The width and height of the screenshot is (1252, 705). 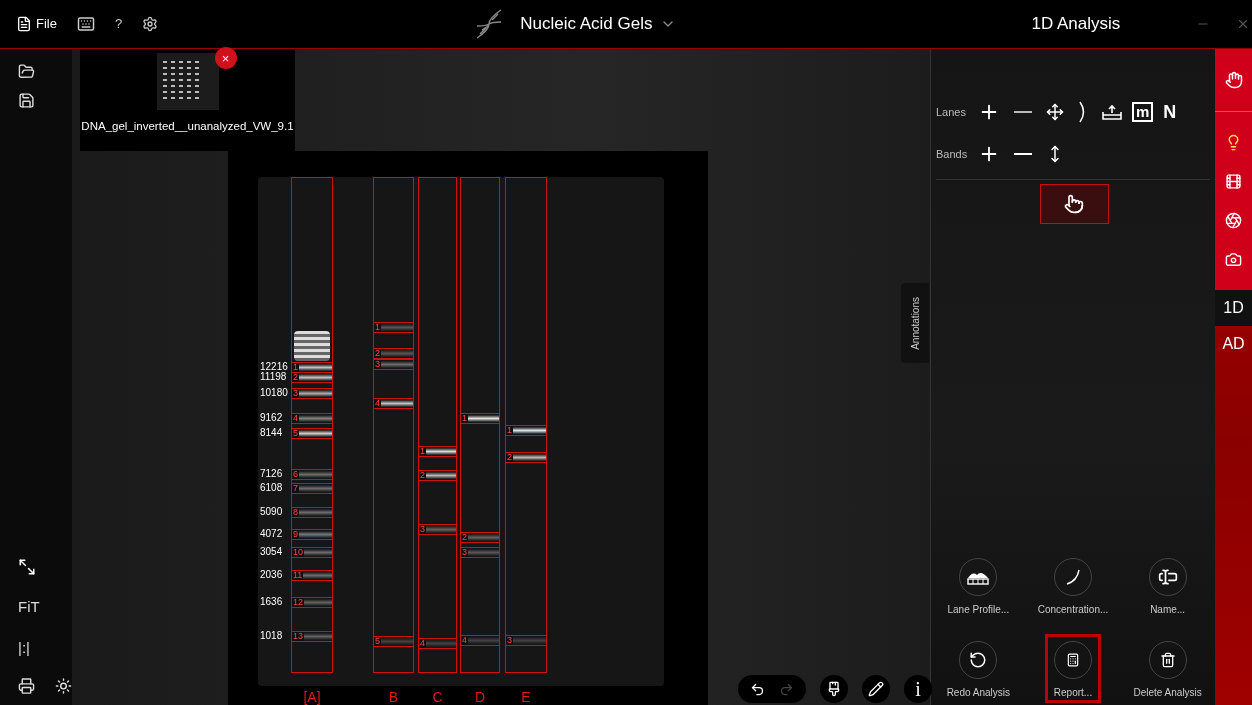 I want to click on lane-box: 1 2 3 4 5, so click(x=393, y=425).